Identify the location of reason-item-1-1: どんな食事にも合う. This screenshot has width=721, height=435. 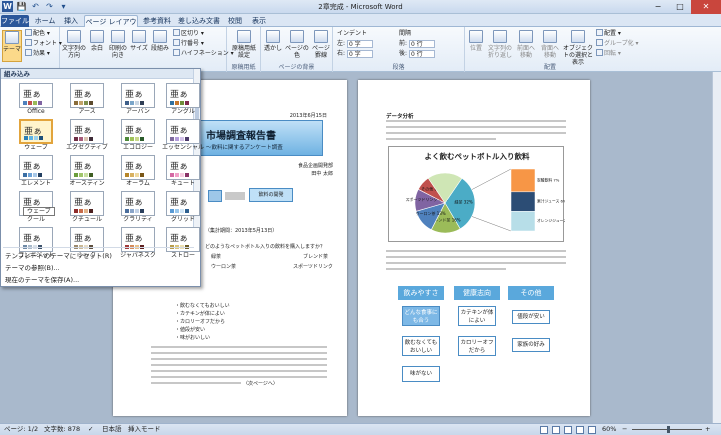
(421, 316).